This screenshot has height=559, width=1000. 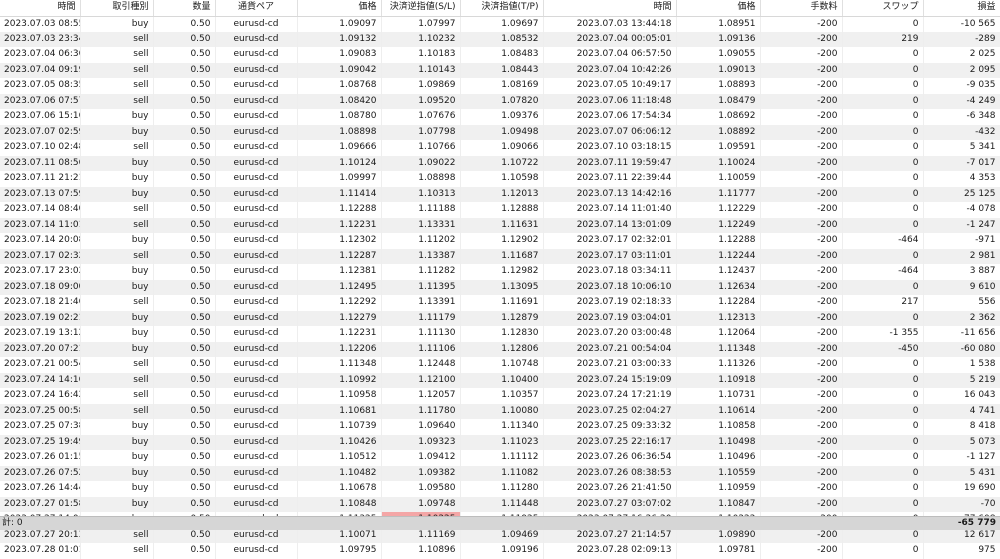 What do you see at coordinates (610, 194) in the screenshot?
I see `cell-close-time: 2023.07.13 14:42:16` at bounding box center [610, 194].